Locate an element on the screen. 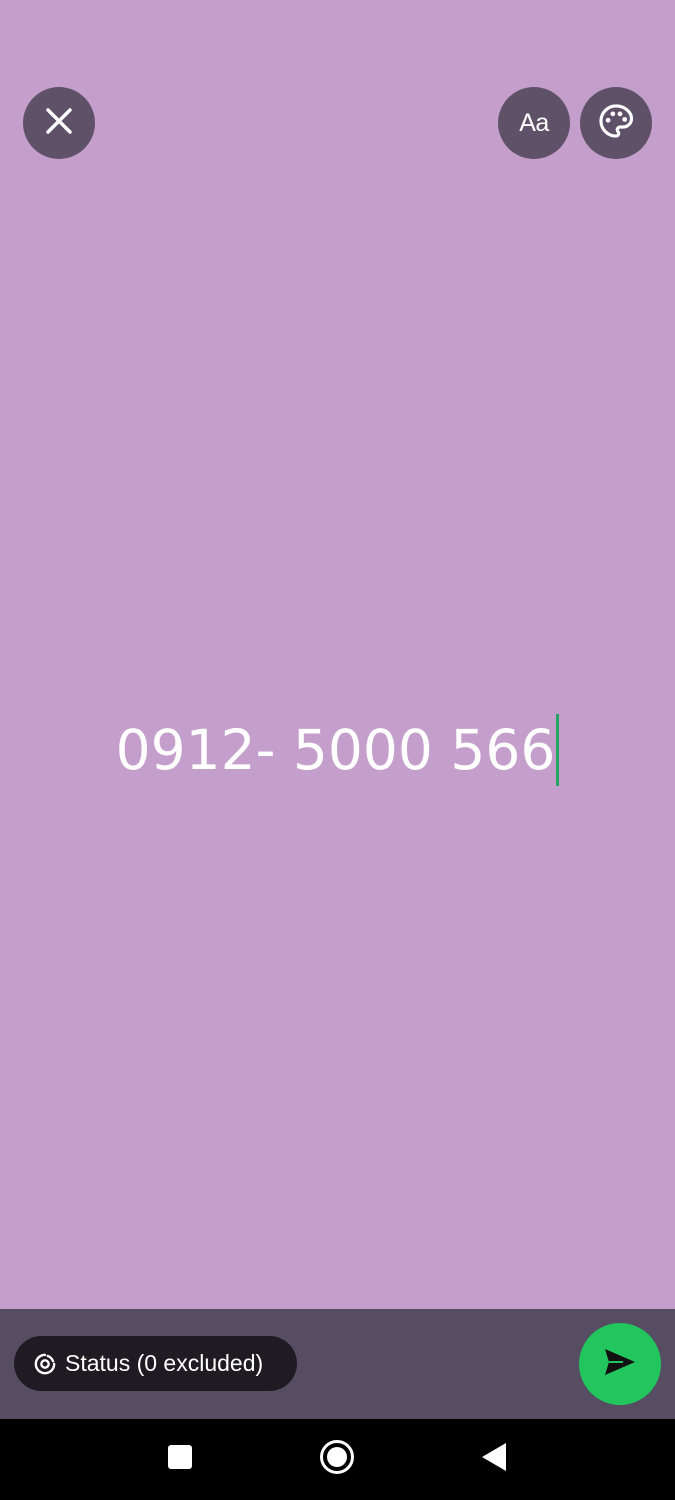  status-ring-icon is located at coordinates (45, 1364).